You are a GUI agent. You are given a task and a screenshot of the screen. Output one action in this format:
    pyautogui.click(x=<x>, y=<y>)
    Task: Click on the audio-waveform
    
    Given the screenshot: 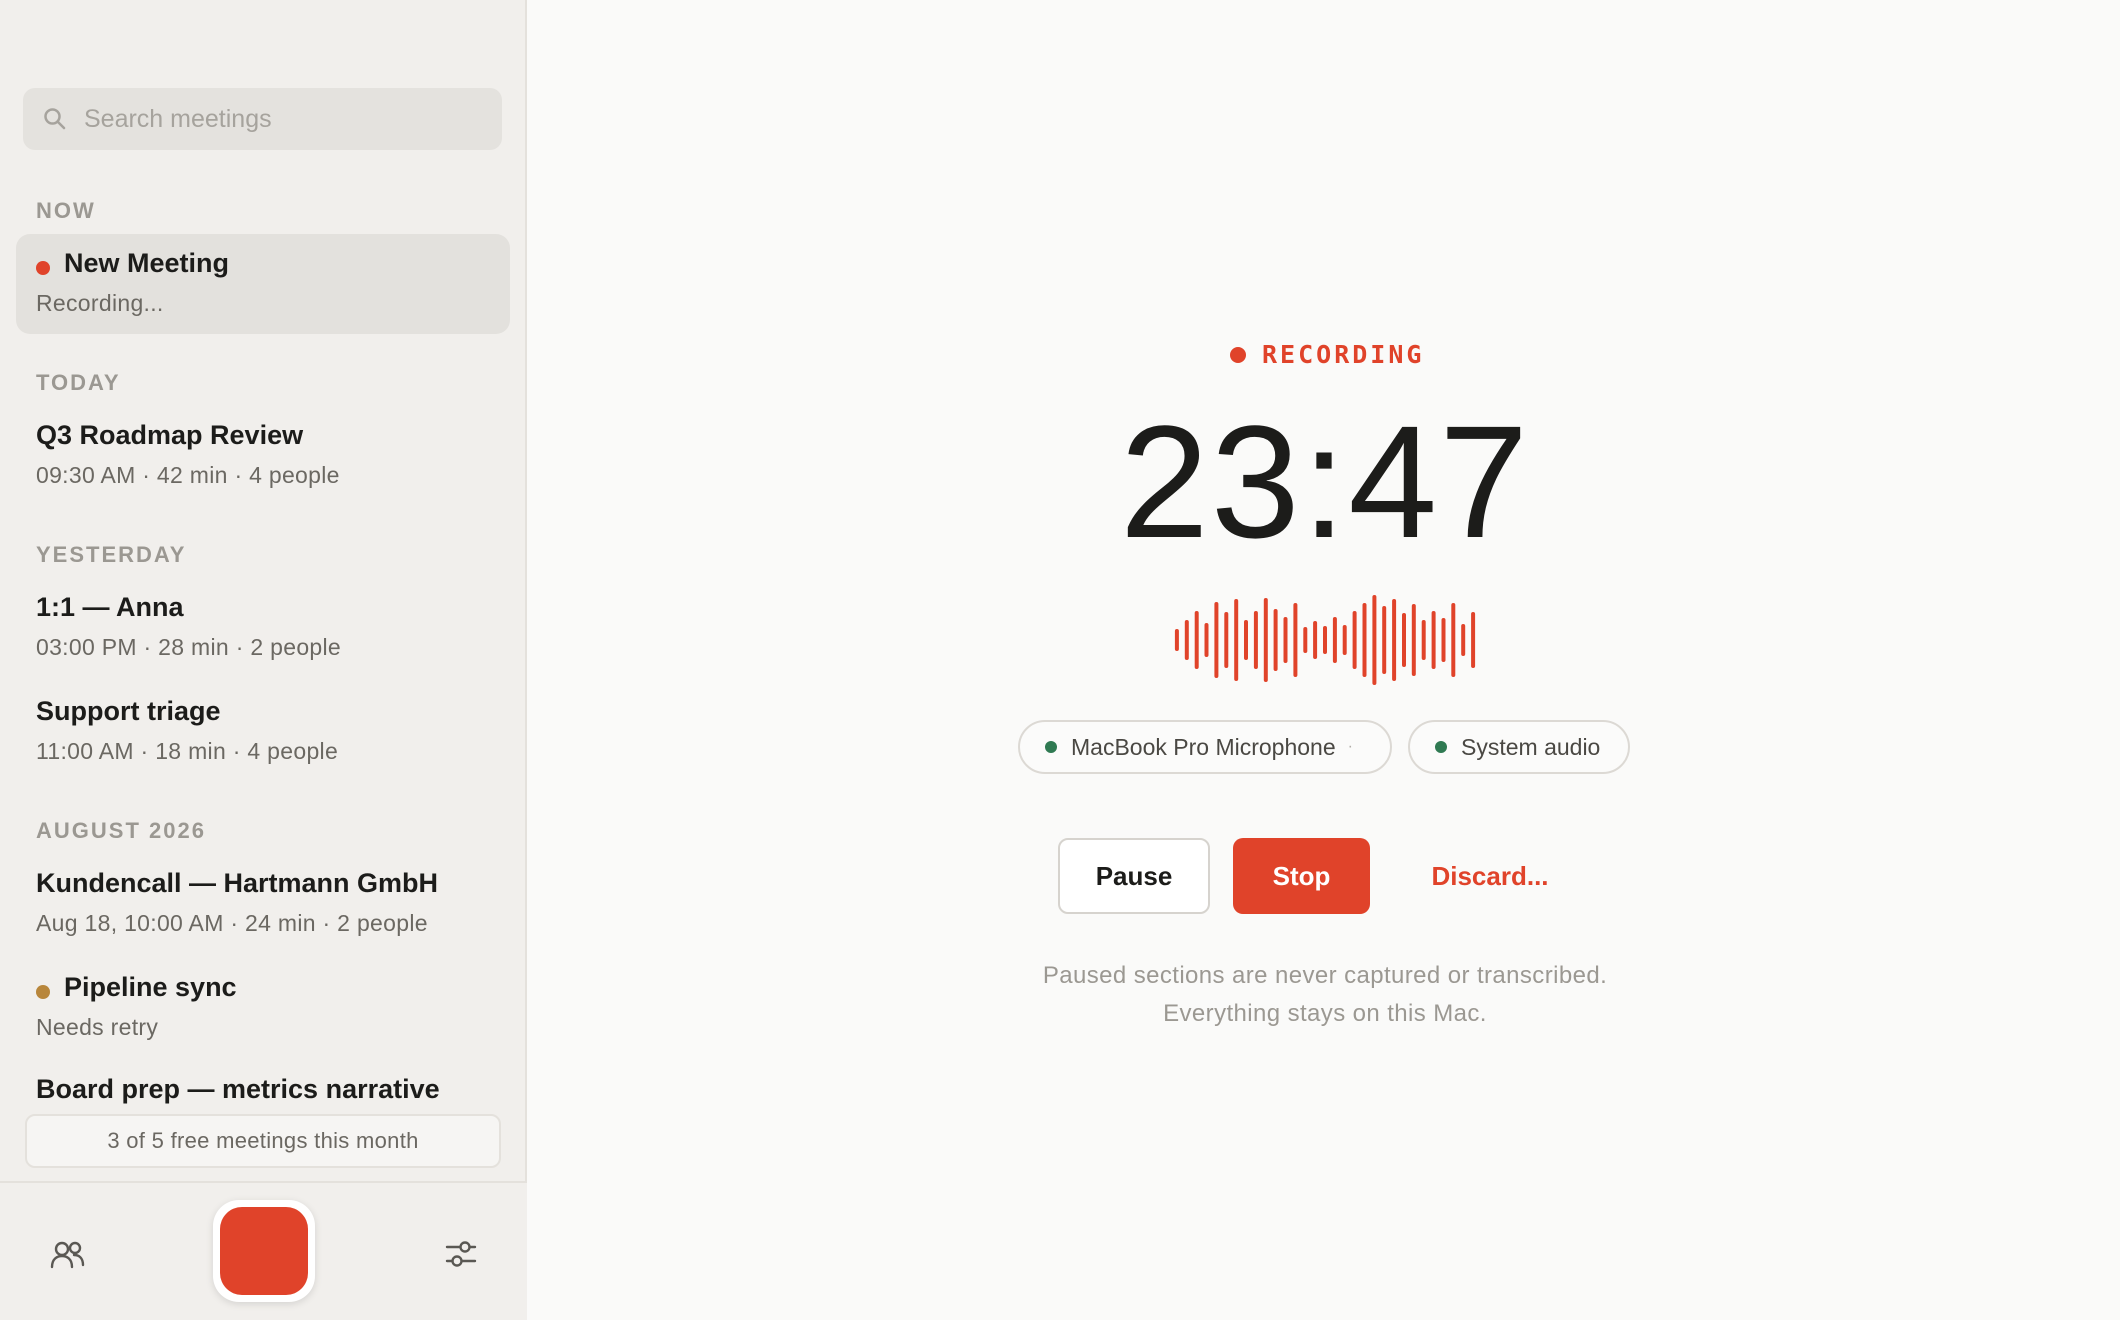 What is the action you would take?
    pyautogui.click(x=1325, y=640)
    